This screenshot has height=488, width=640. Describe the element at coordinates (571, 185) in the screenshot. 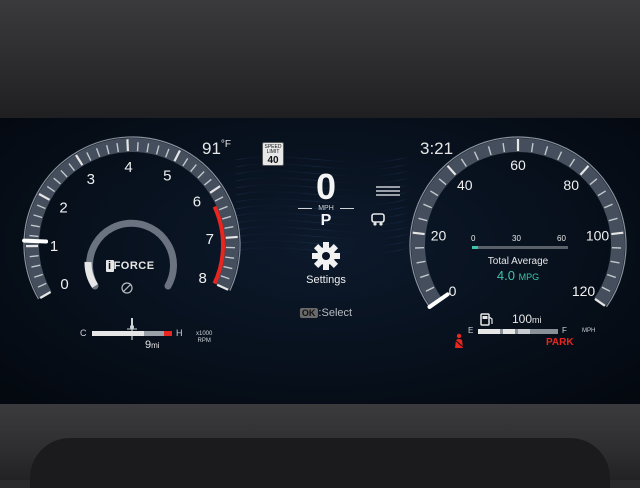

I see `speedometer-tick-label: 80` at that location.